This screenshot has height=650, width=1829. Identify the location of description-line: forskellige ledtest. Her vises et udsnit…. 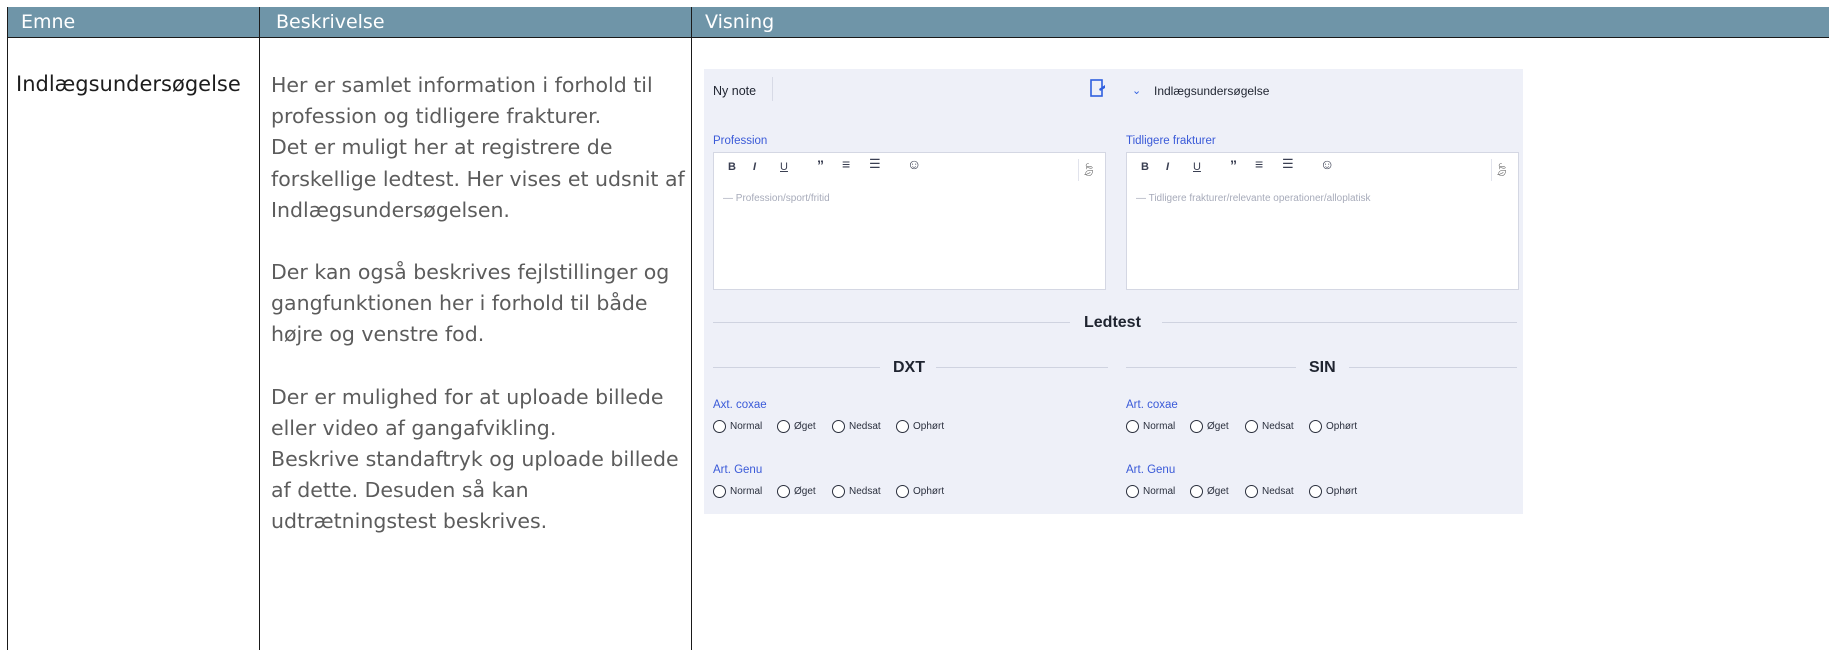
(478, 178).